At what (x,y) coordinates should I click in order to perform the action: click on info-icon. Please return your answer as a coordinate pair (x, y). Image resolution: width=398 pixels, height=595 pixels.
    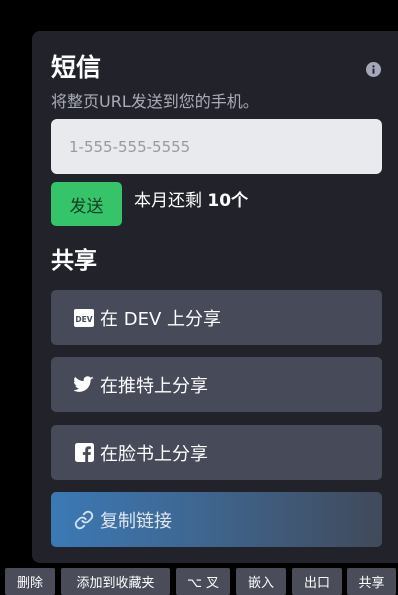
    Looking at the image, I should click on (373, 69).